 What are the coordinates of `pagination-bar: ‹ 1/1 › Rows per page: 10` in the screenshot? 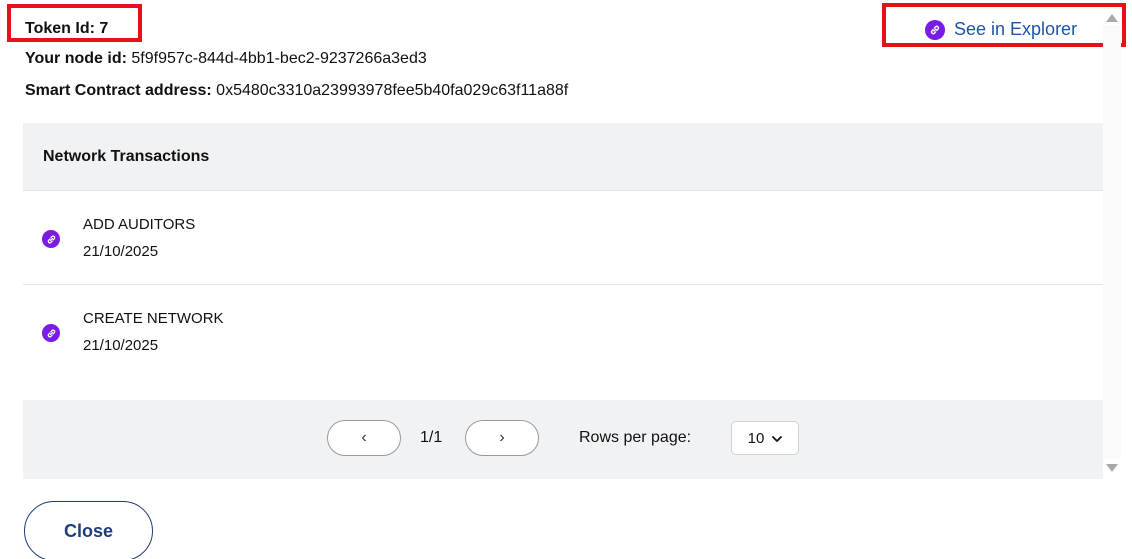 It's located at (563, 439).